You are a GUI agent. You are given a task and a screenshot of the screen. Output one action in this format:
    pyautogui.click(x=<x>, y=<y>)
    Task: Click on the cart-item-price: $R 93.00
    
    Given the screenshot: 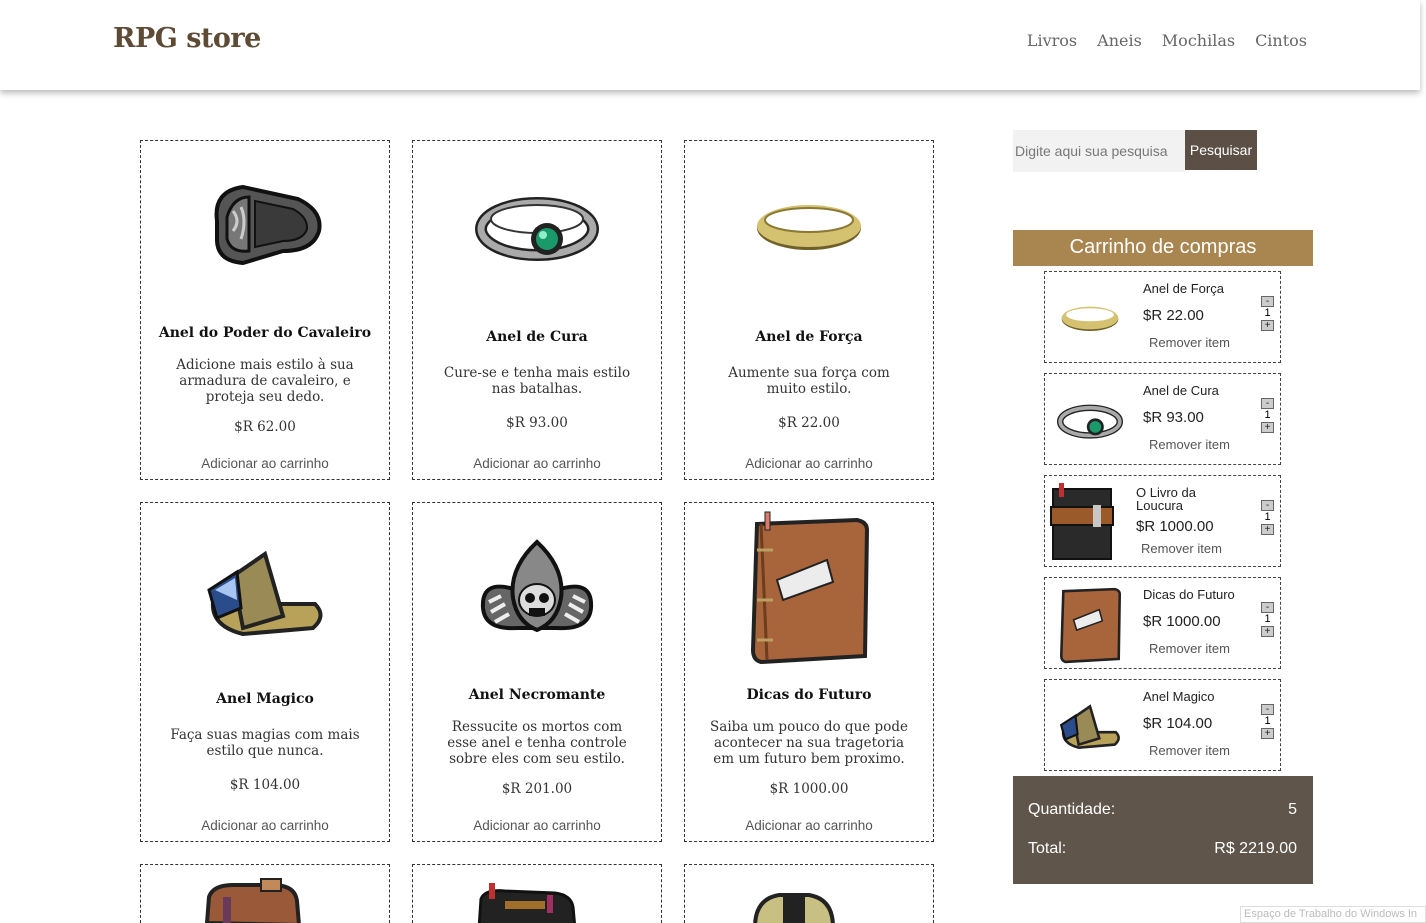 What is the action you would take?
    pyautogui.click(x=1173, y=417)
    